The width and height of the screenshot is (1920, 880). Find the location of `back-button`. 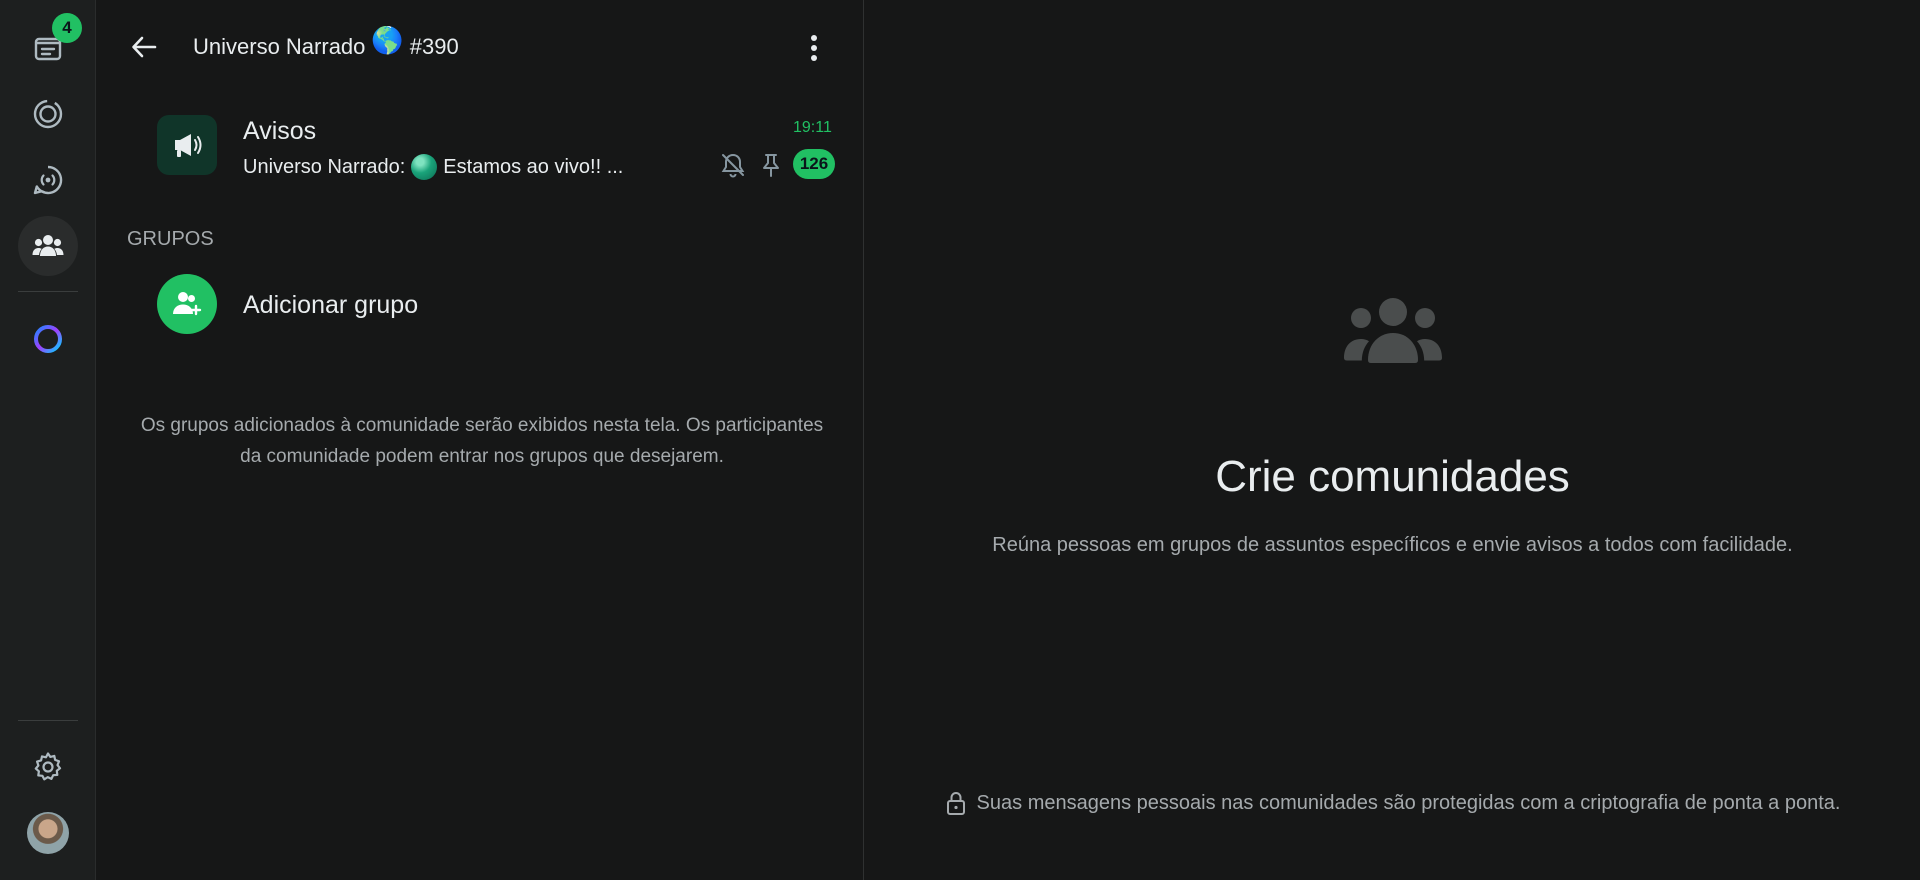

back-button is located at coordinates (144, 47).